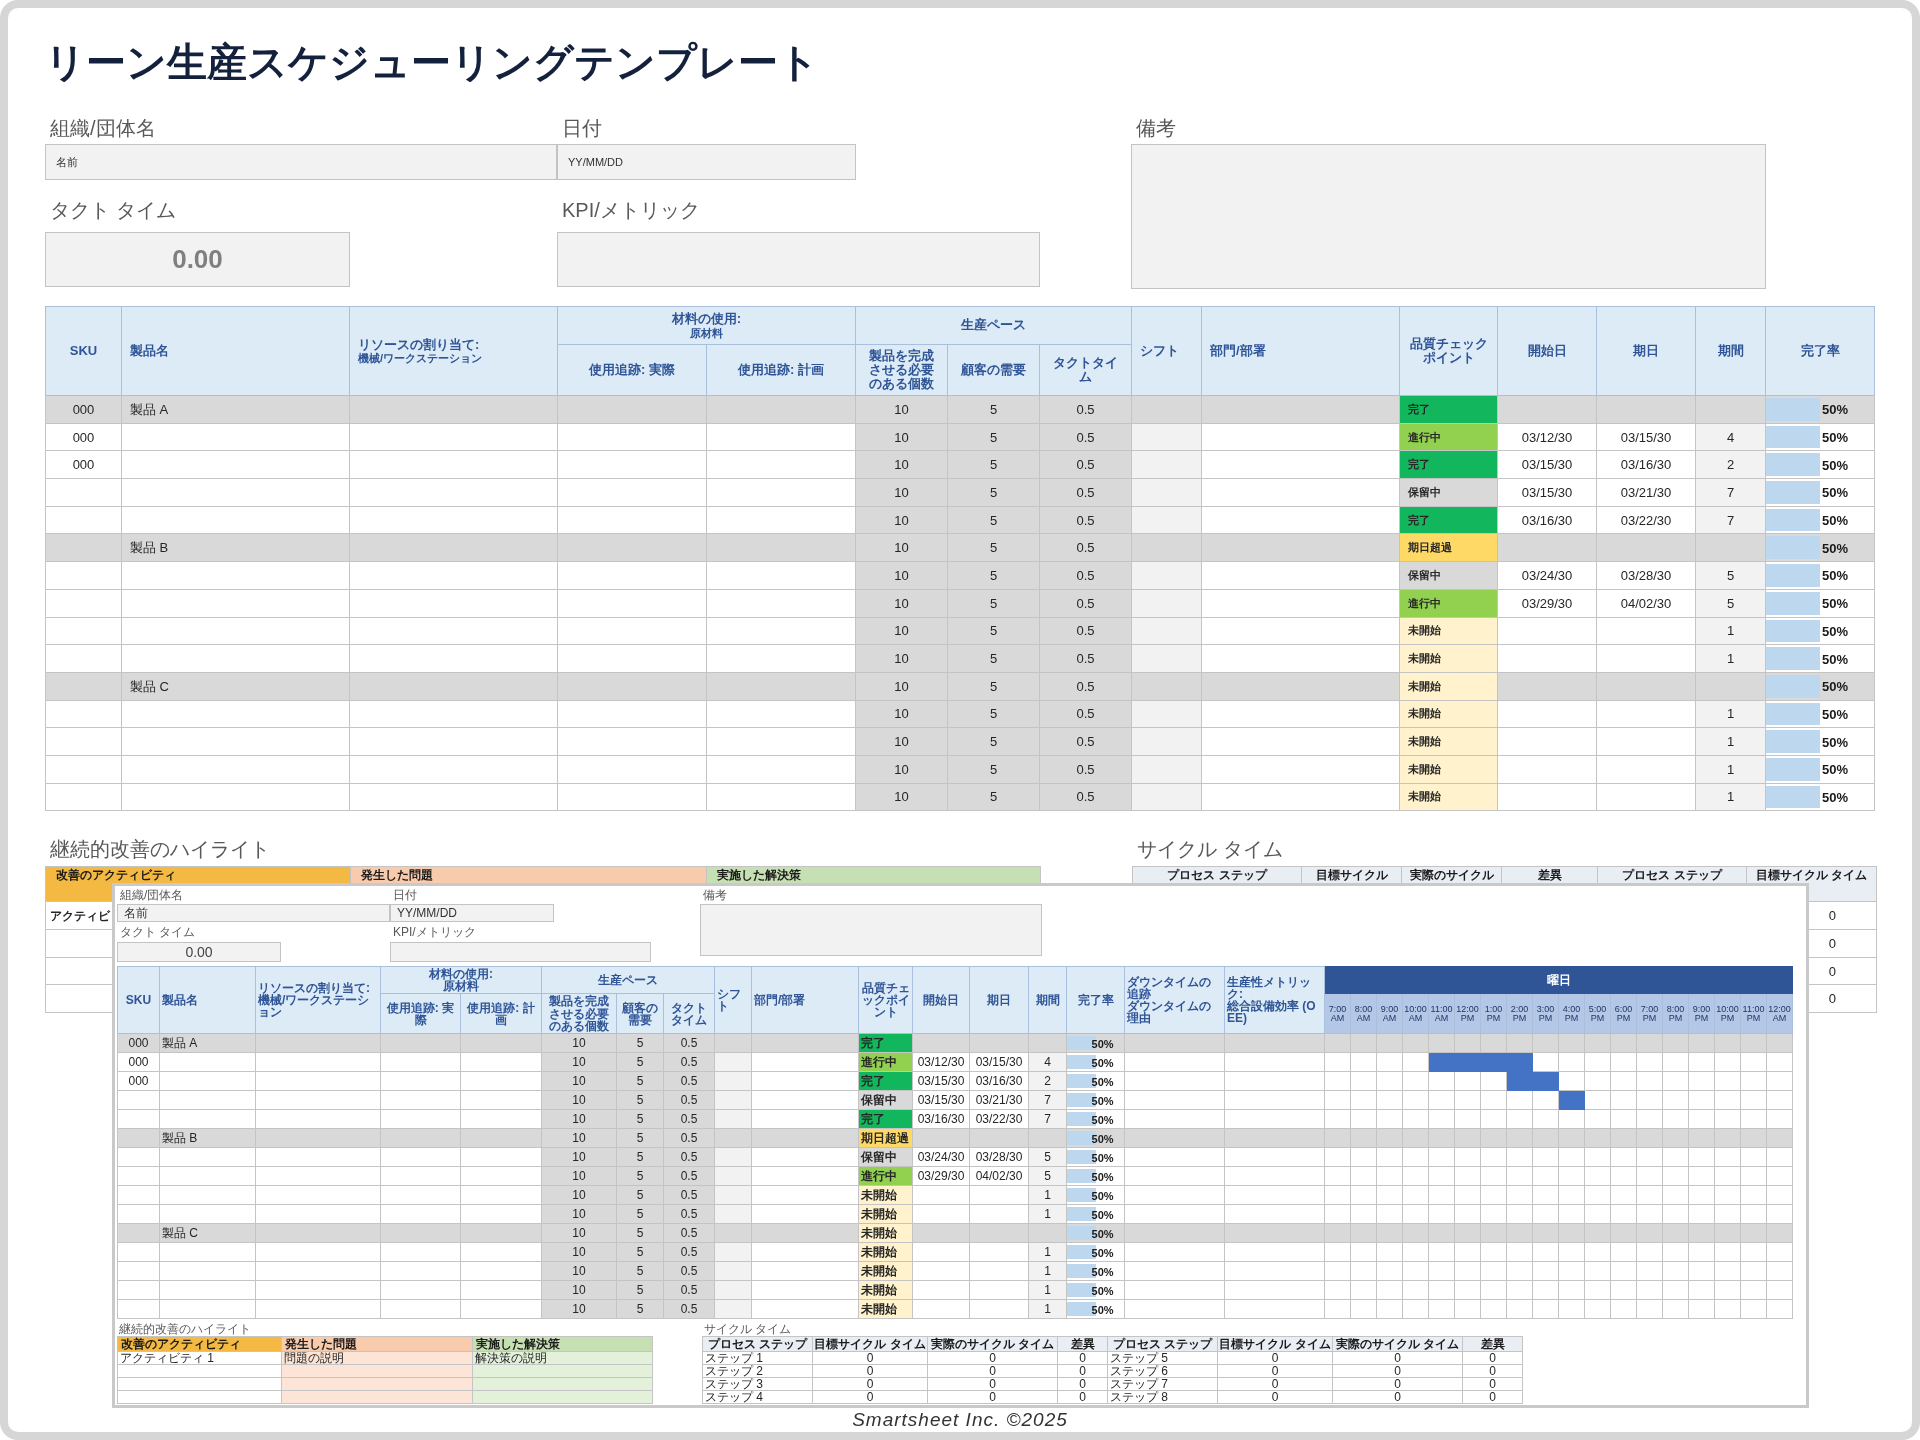  Describe the element at coordinates (757, 1344) in the screenshot. I see `column-header: プロセス ステップ` at that location.